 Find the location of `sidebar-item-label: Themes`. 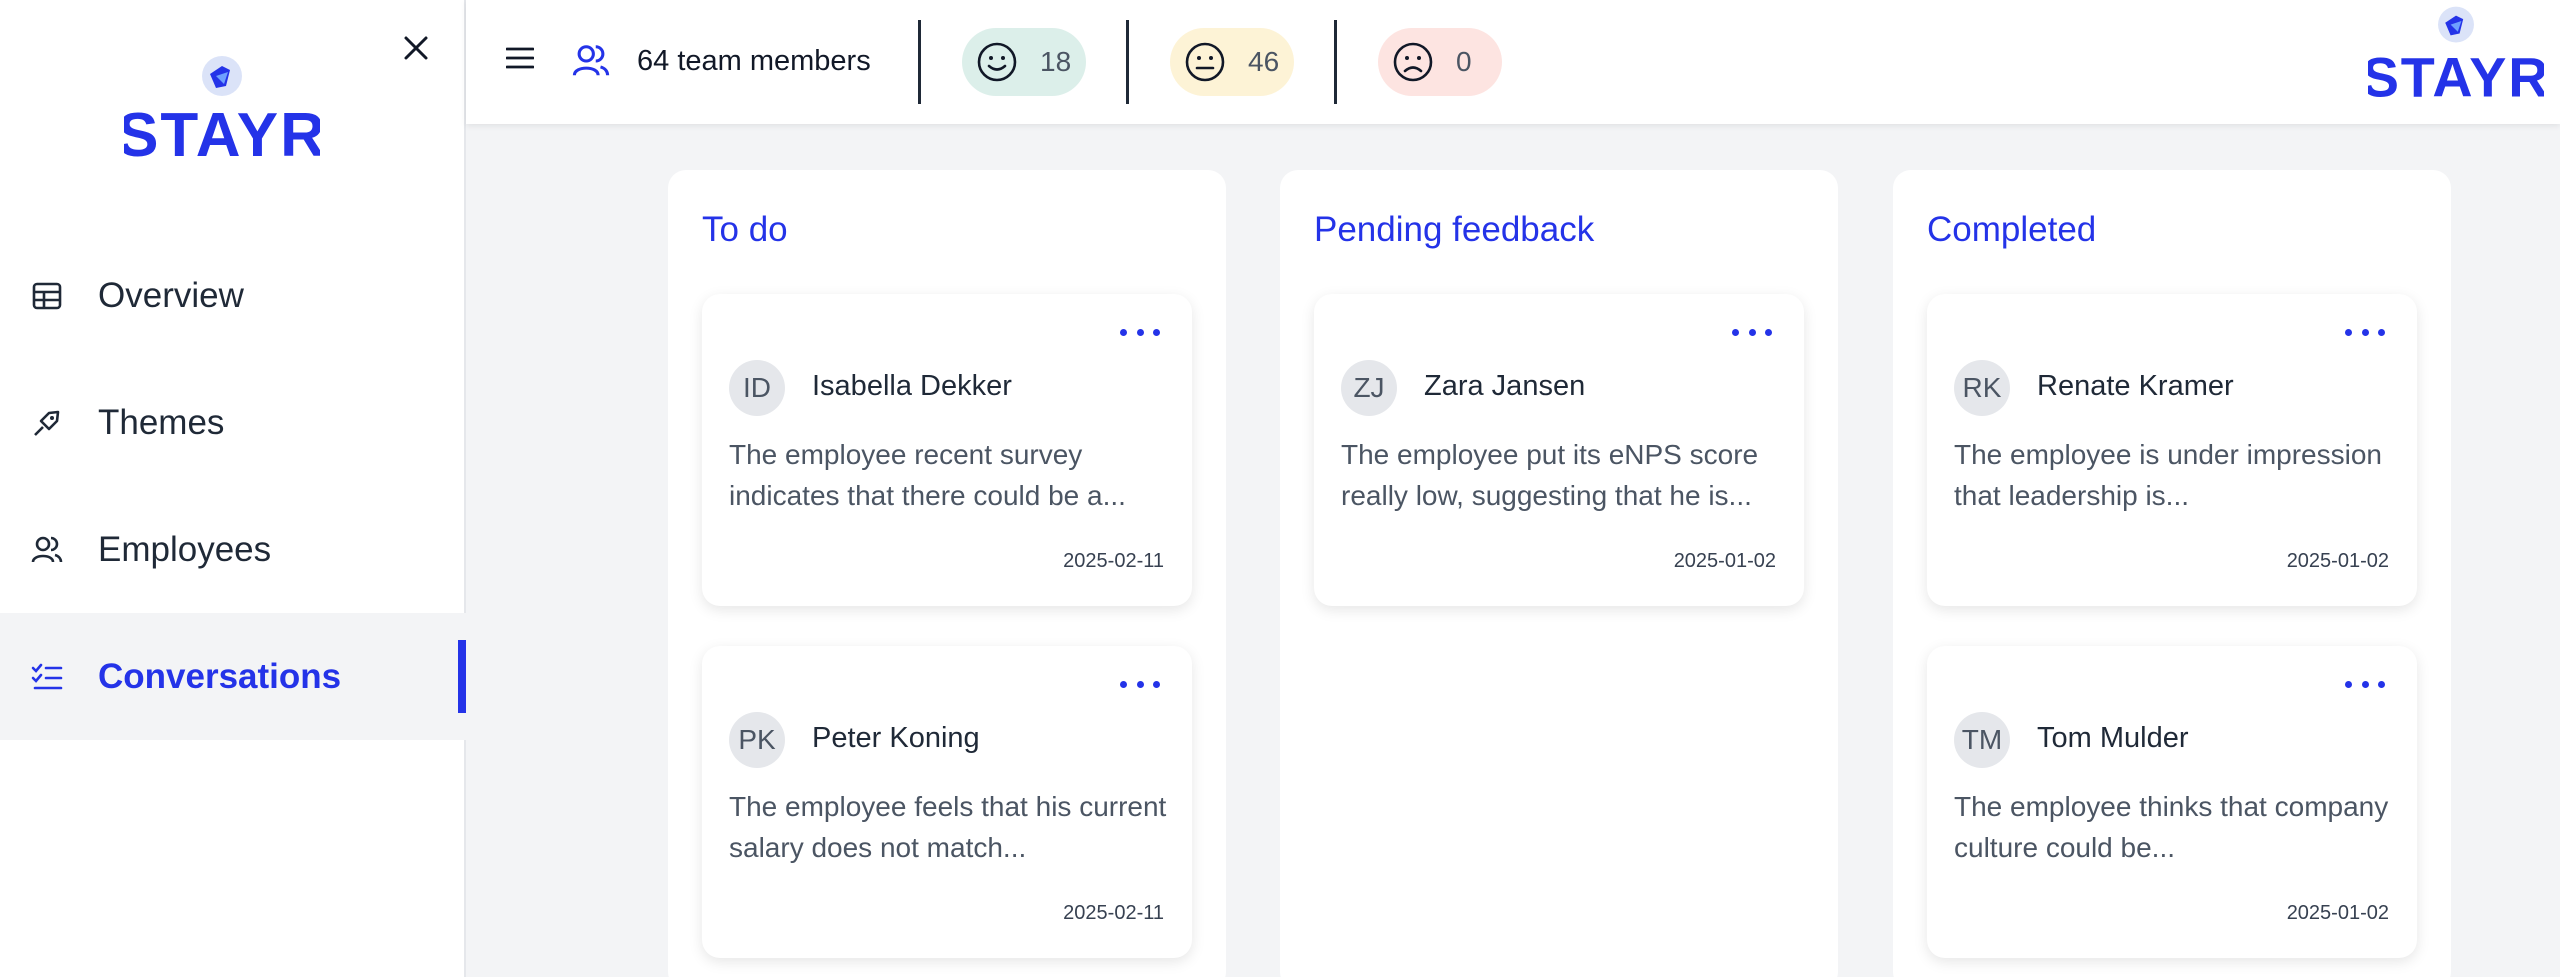

sidebar-item-label: Themes is located at coordinates (161, 422).